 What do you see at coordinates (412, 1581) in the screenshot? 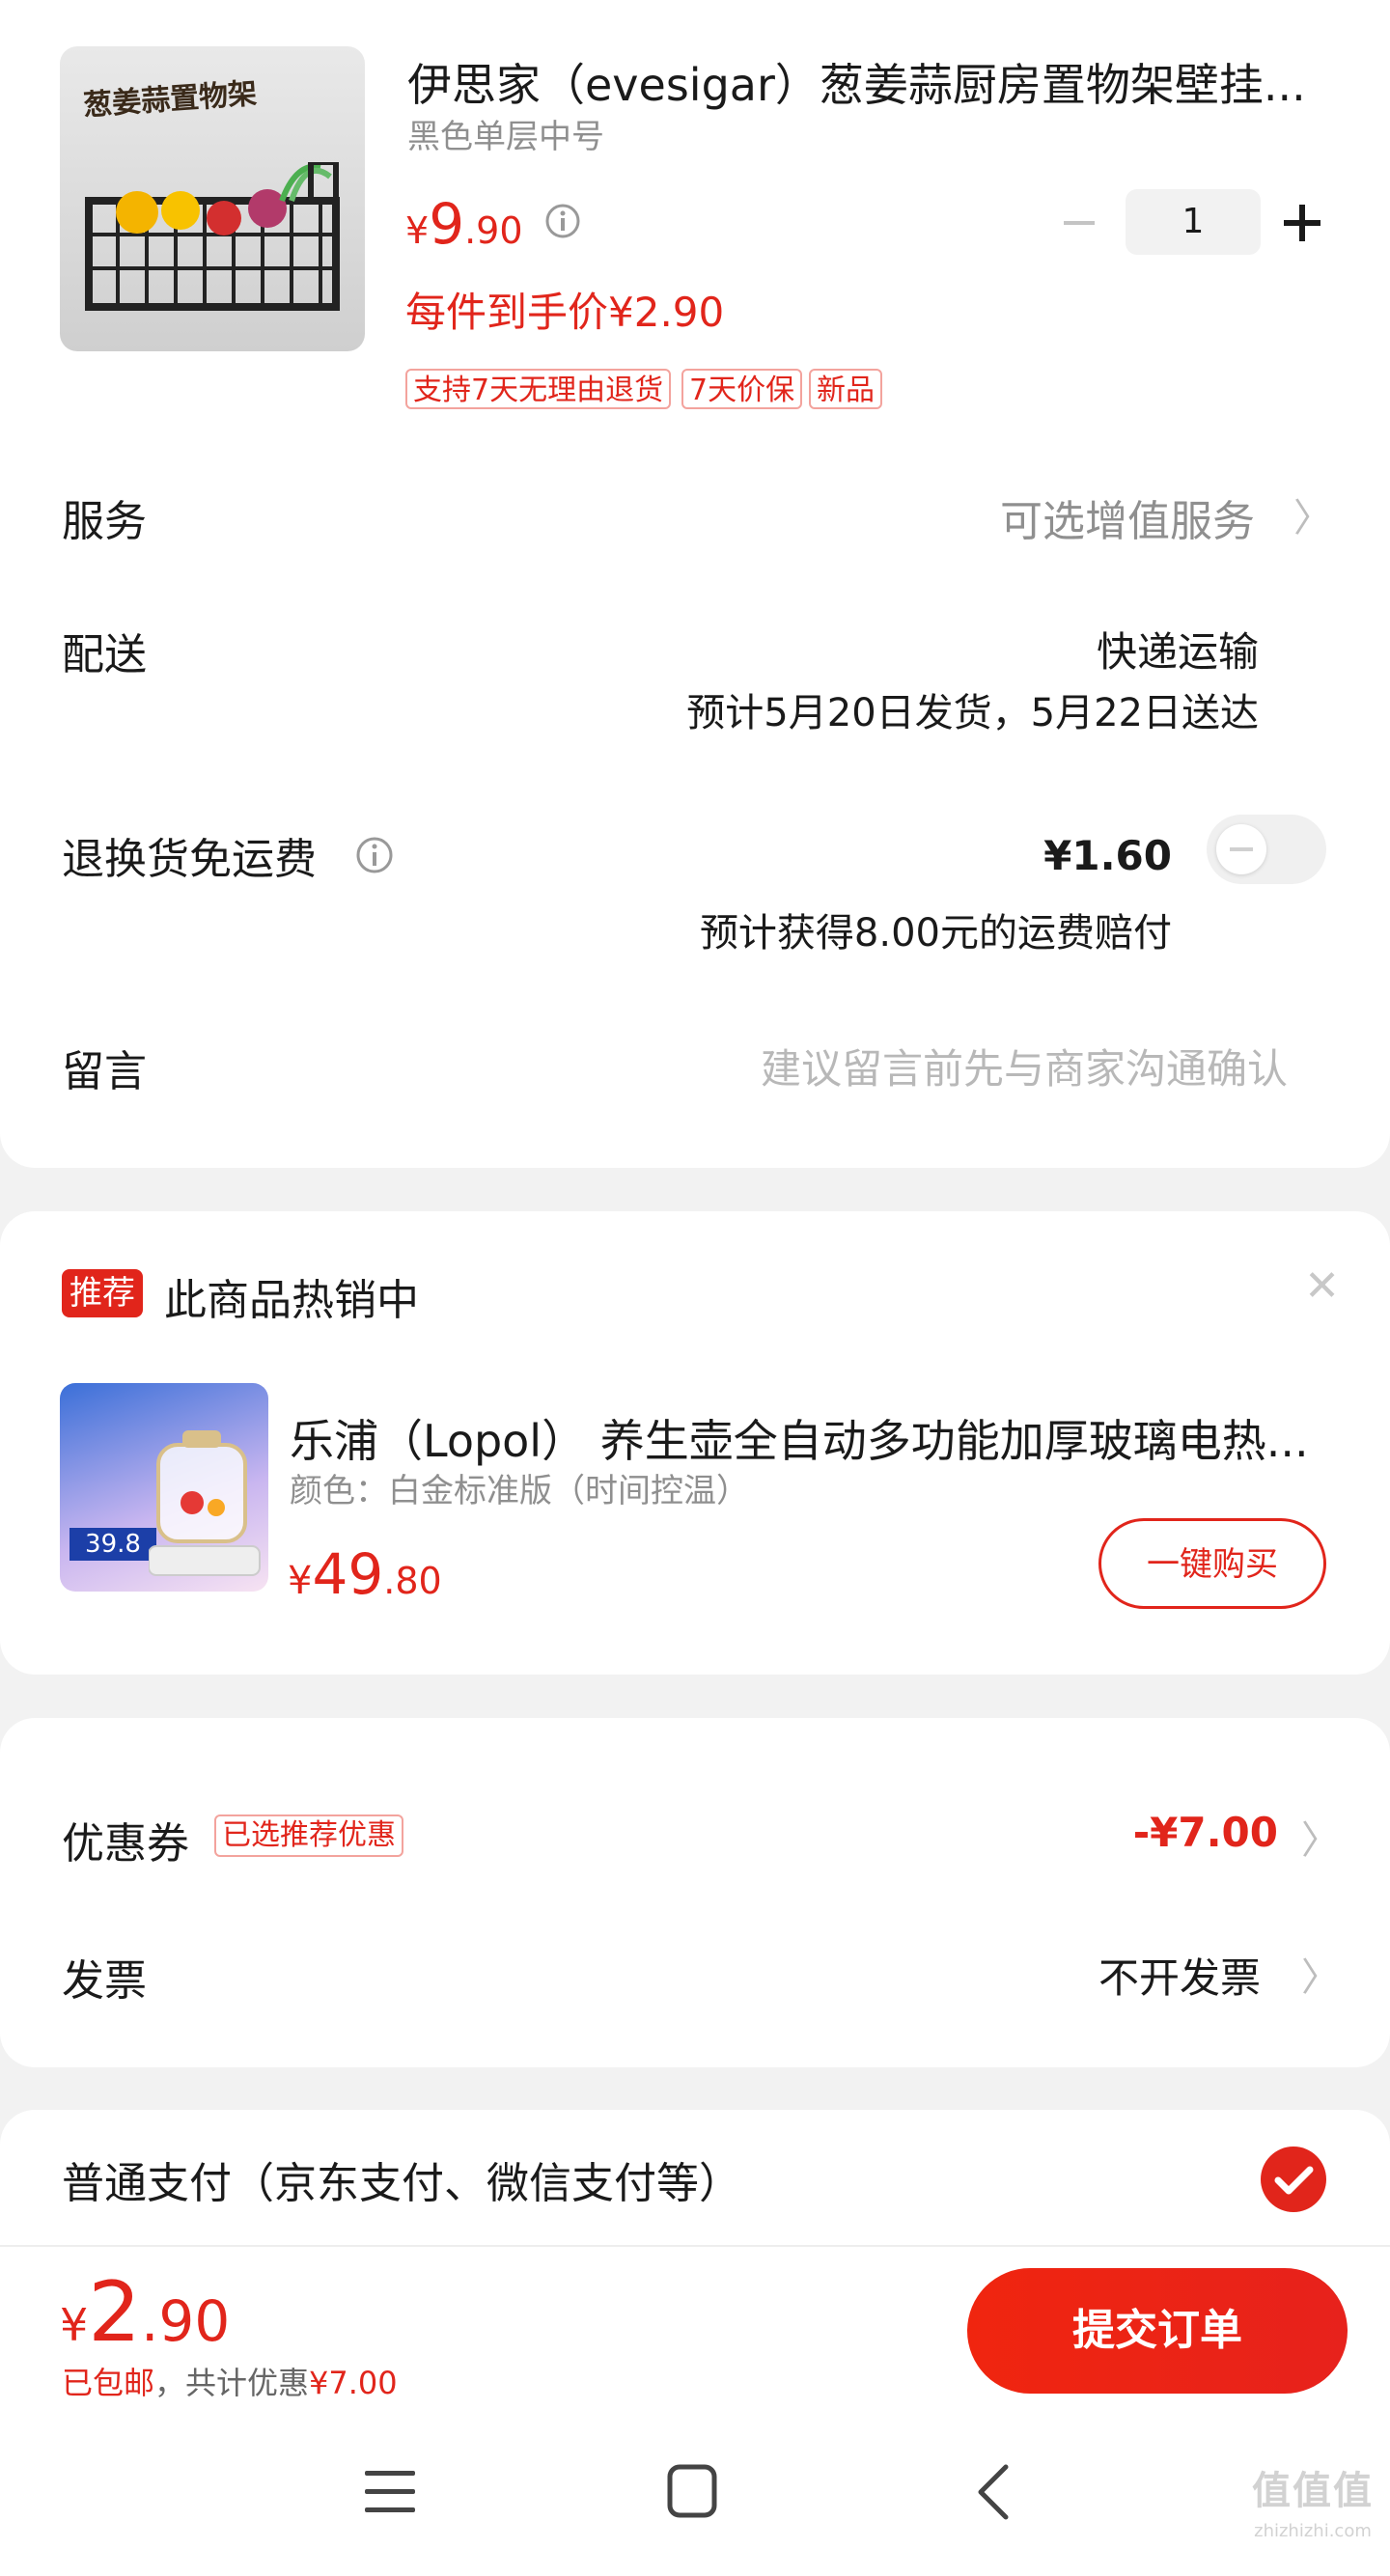
I see `price-decimal: .80` at bounding box center [412, 1581].